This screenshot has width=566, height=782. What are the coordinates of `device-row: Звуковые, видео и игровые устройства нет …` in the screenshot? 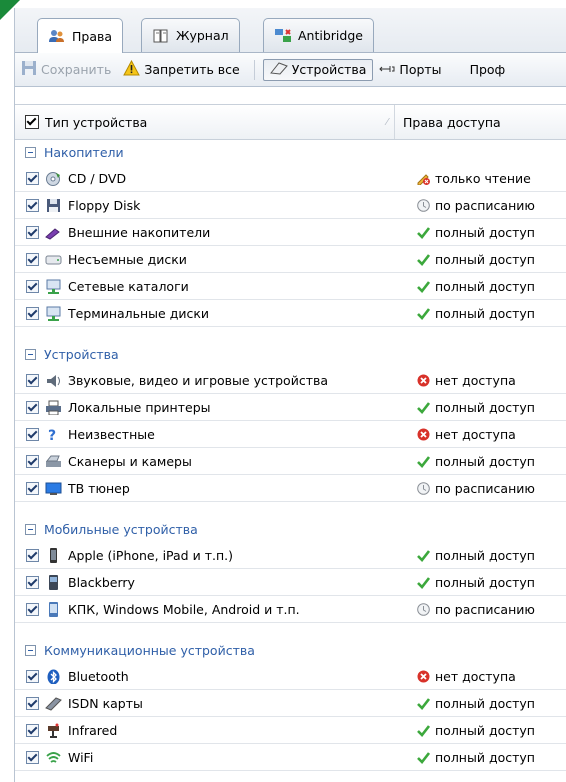 It's located at (290, 380).